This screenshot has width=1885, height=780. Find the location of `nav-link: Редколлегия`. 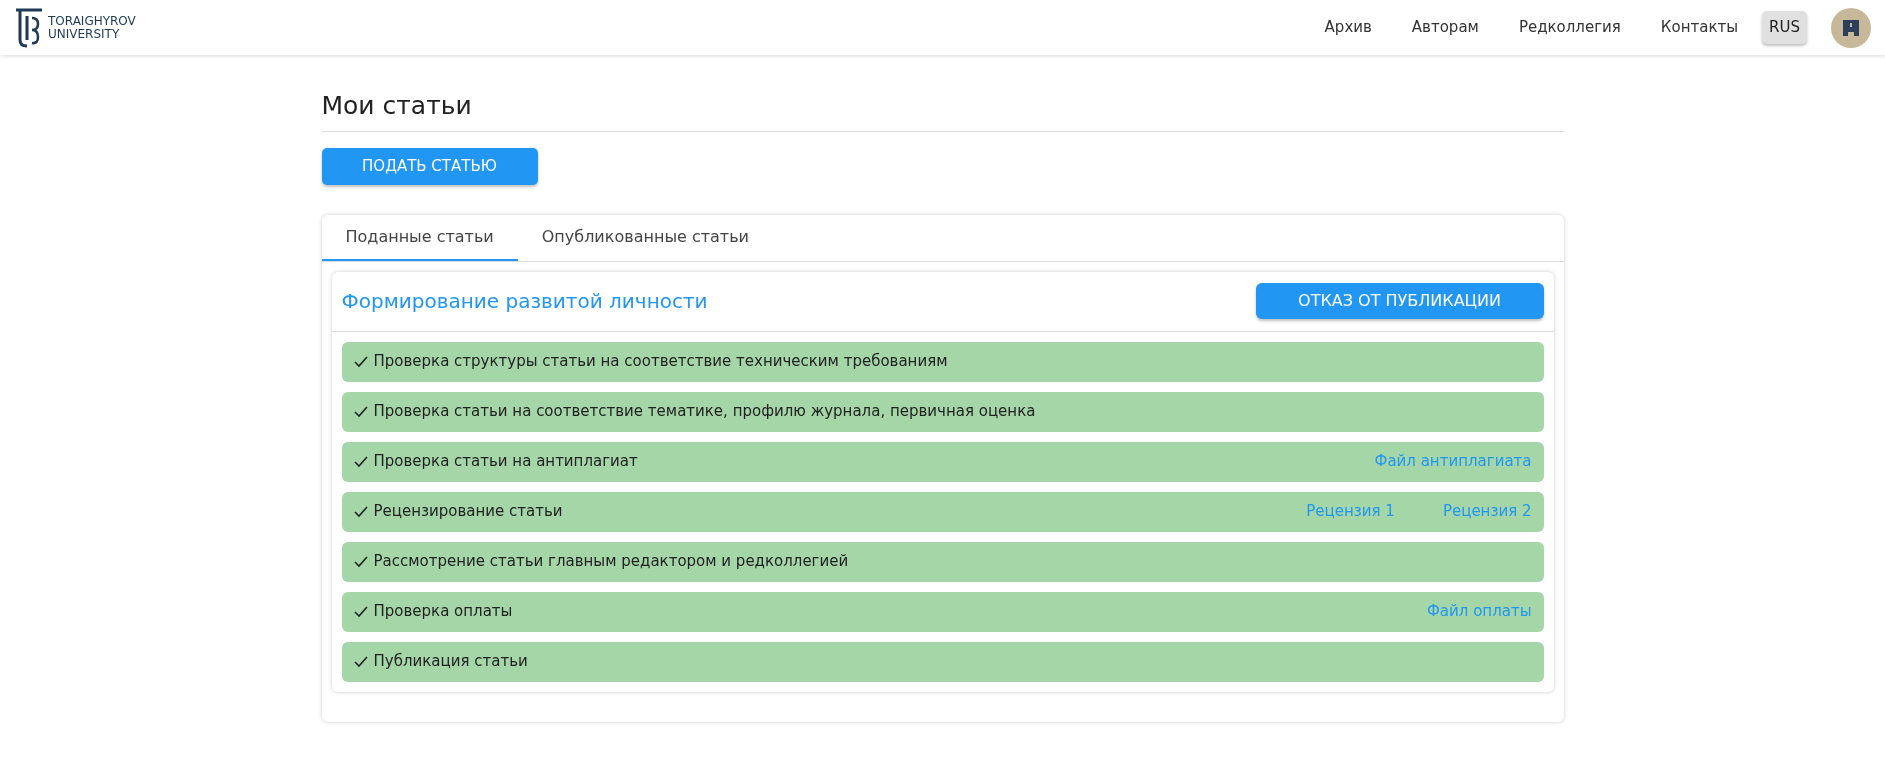

nav-link: Редколлегия is located at coordinates (1569, 27).